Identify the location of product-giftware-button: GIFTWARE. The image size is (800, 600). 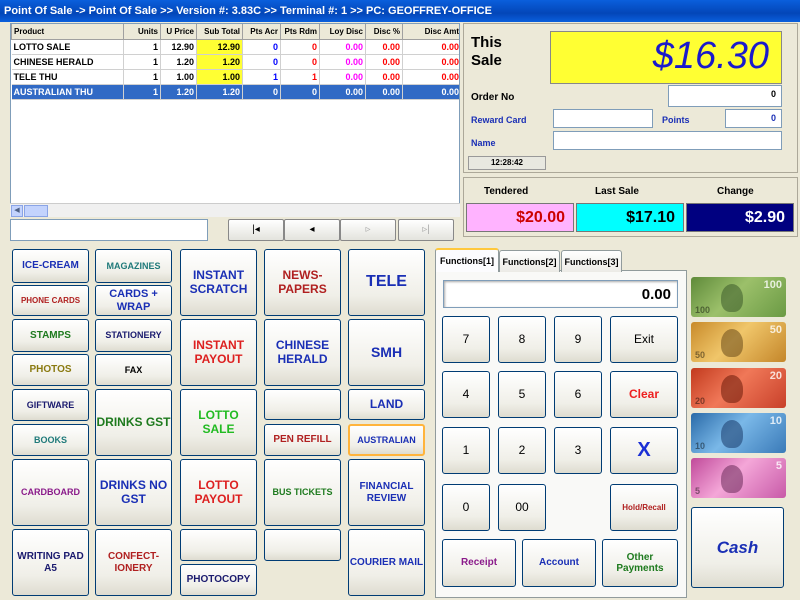
(50, 405).